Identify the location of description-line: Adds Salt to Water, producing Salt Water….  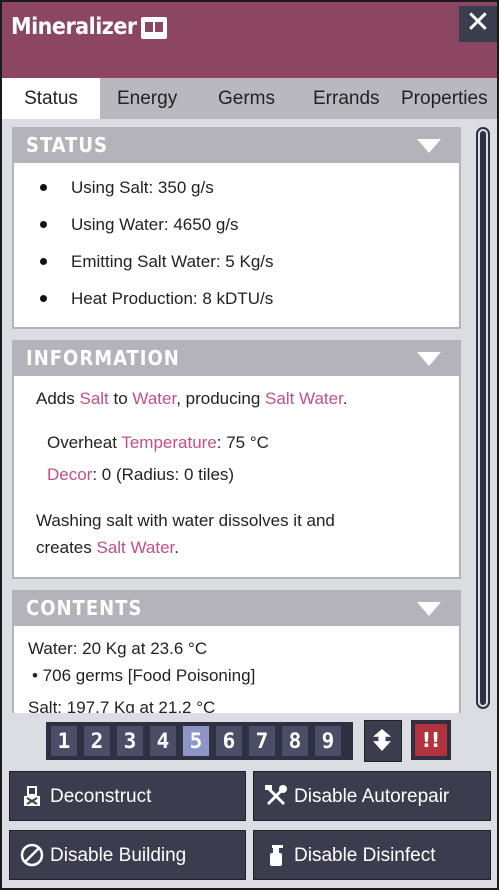
(192, 398).